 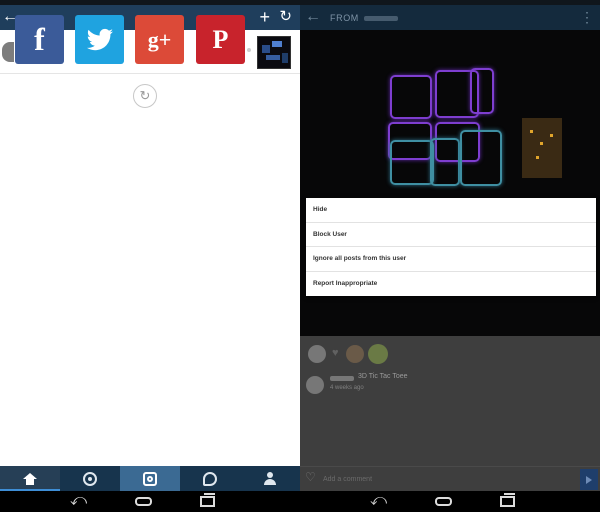 I want to click on comment-row: 3D Tic Tac Toee 4 weeks ago, so click(x=451, y=386).